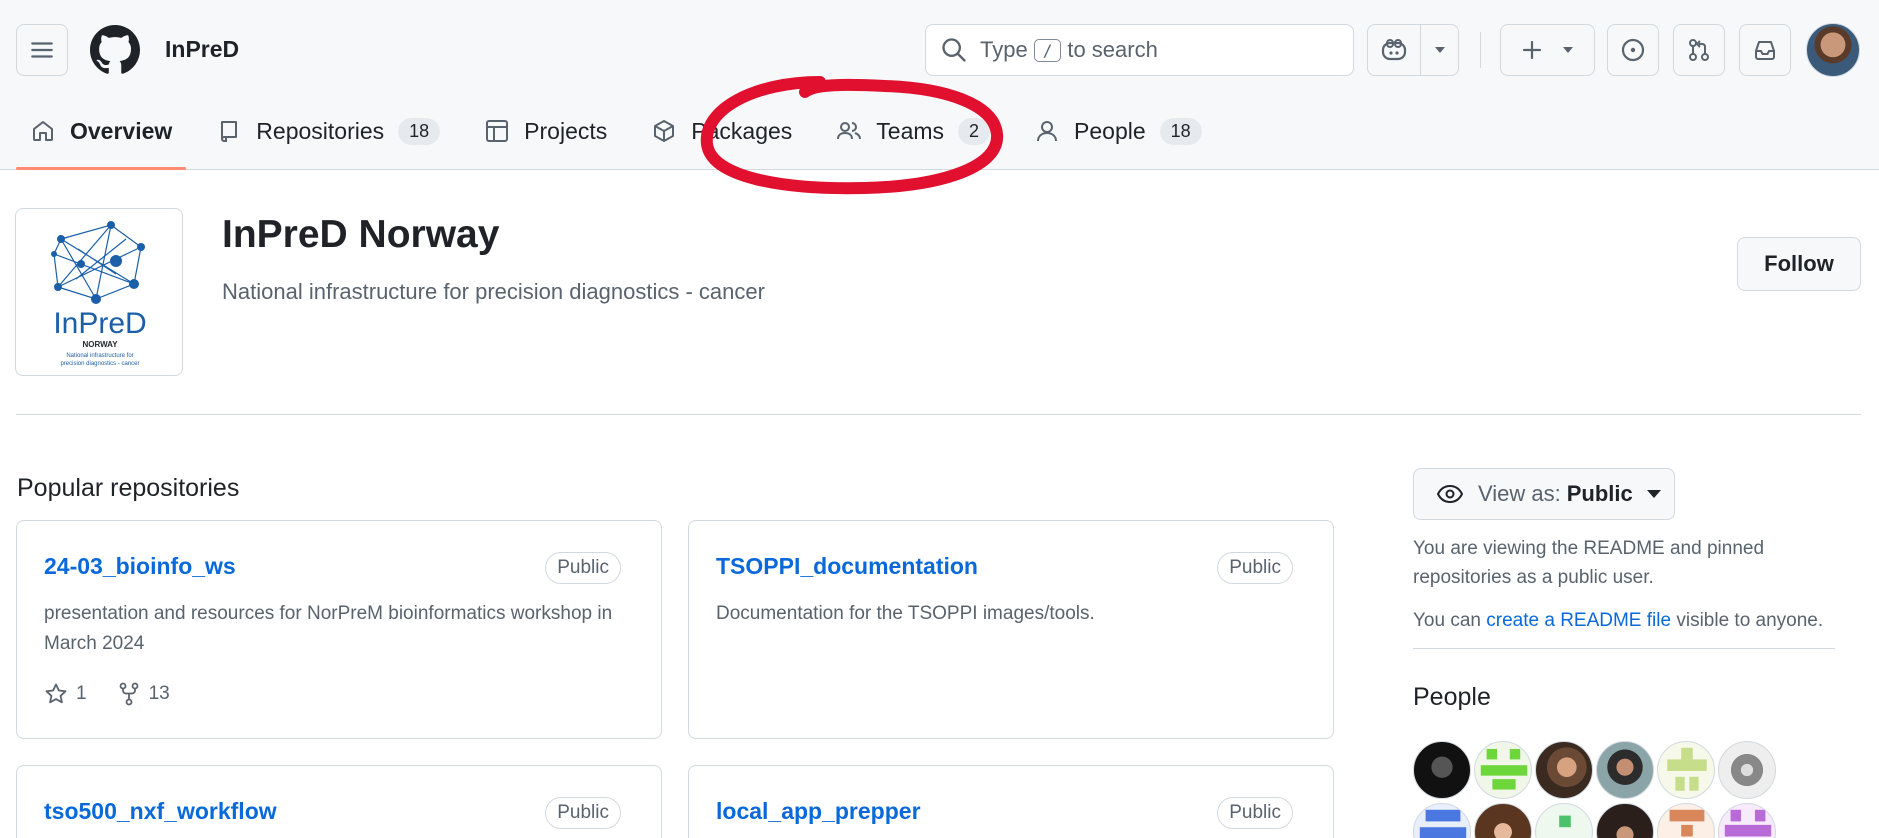  I want to click on view-as-label: View as:, so click(1519, 493).